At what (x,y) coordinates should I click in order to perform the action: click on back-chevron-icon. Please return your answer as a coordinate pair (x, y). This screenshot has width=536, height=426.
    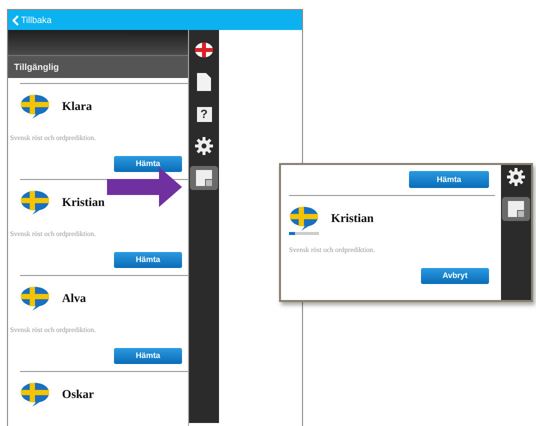
    Looking at the image, I should click on (15, 20).